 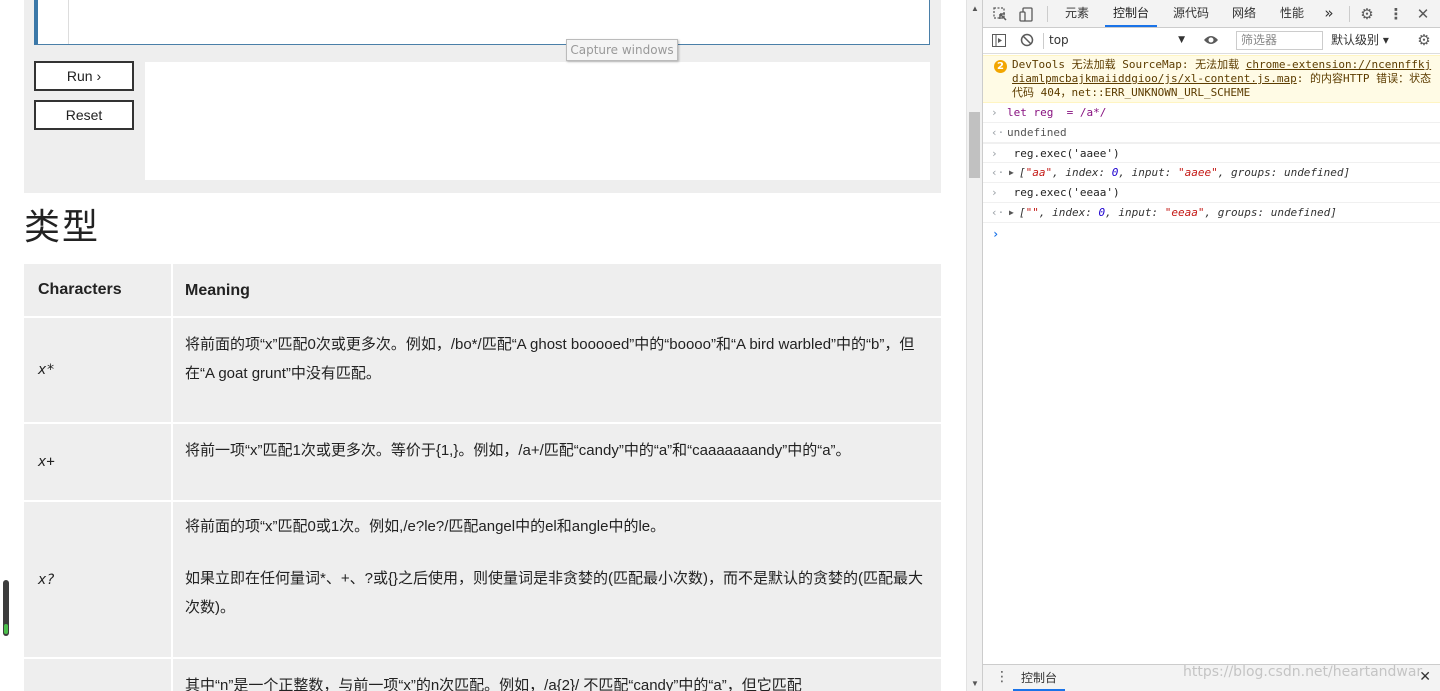 What do you see at coordinates (557, 291) in the screenshot?
I see `header-meaning: Meaning` at bounding box center [557, 291].